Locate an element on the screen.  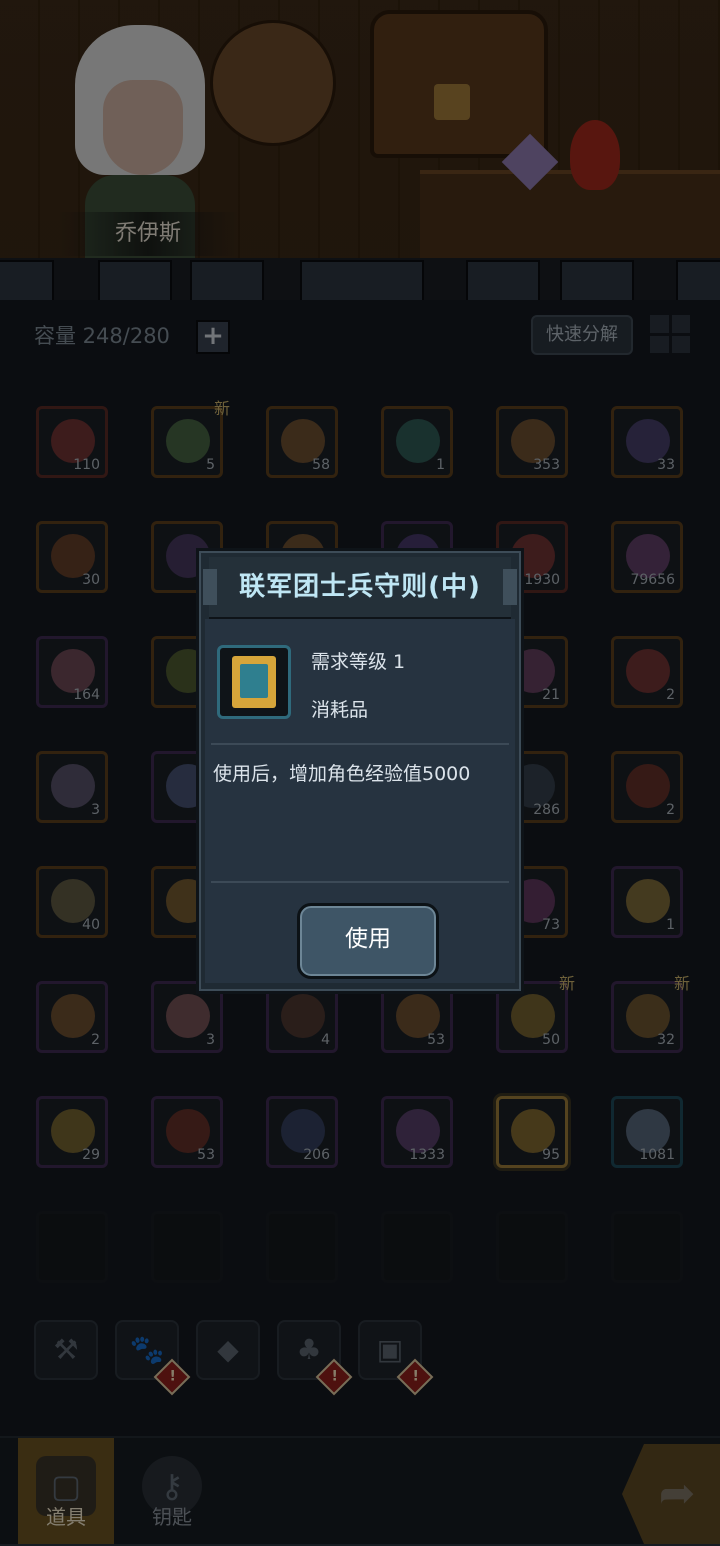
item-description: 使用后，增加角色经验值5000 is located at coordinates (342, 774).